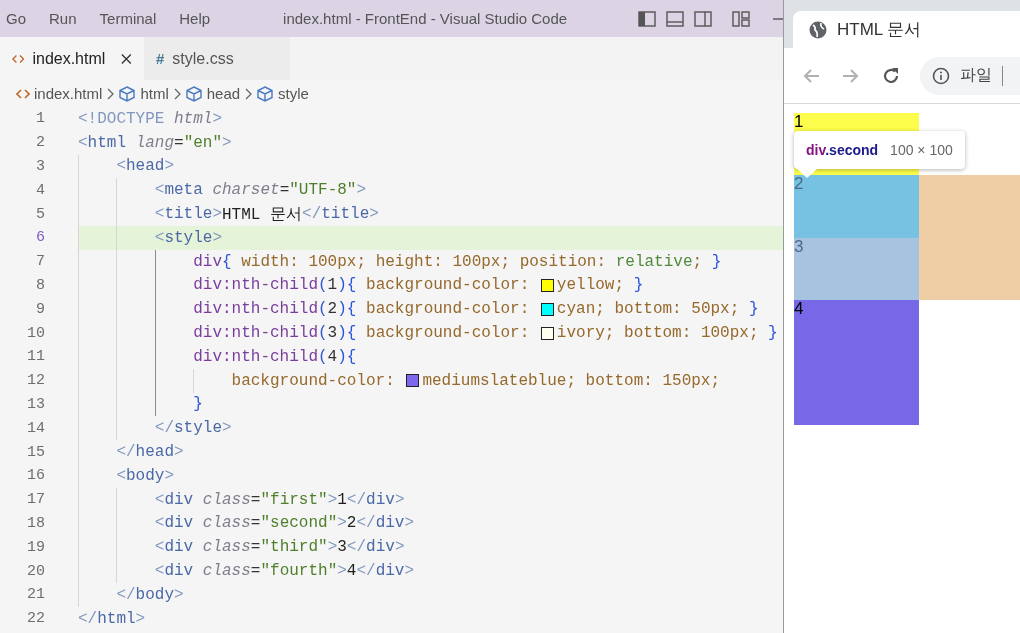  I want to click on breadcrumb-item: style, so click(293, 93).